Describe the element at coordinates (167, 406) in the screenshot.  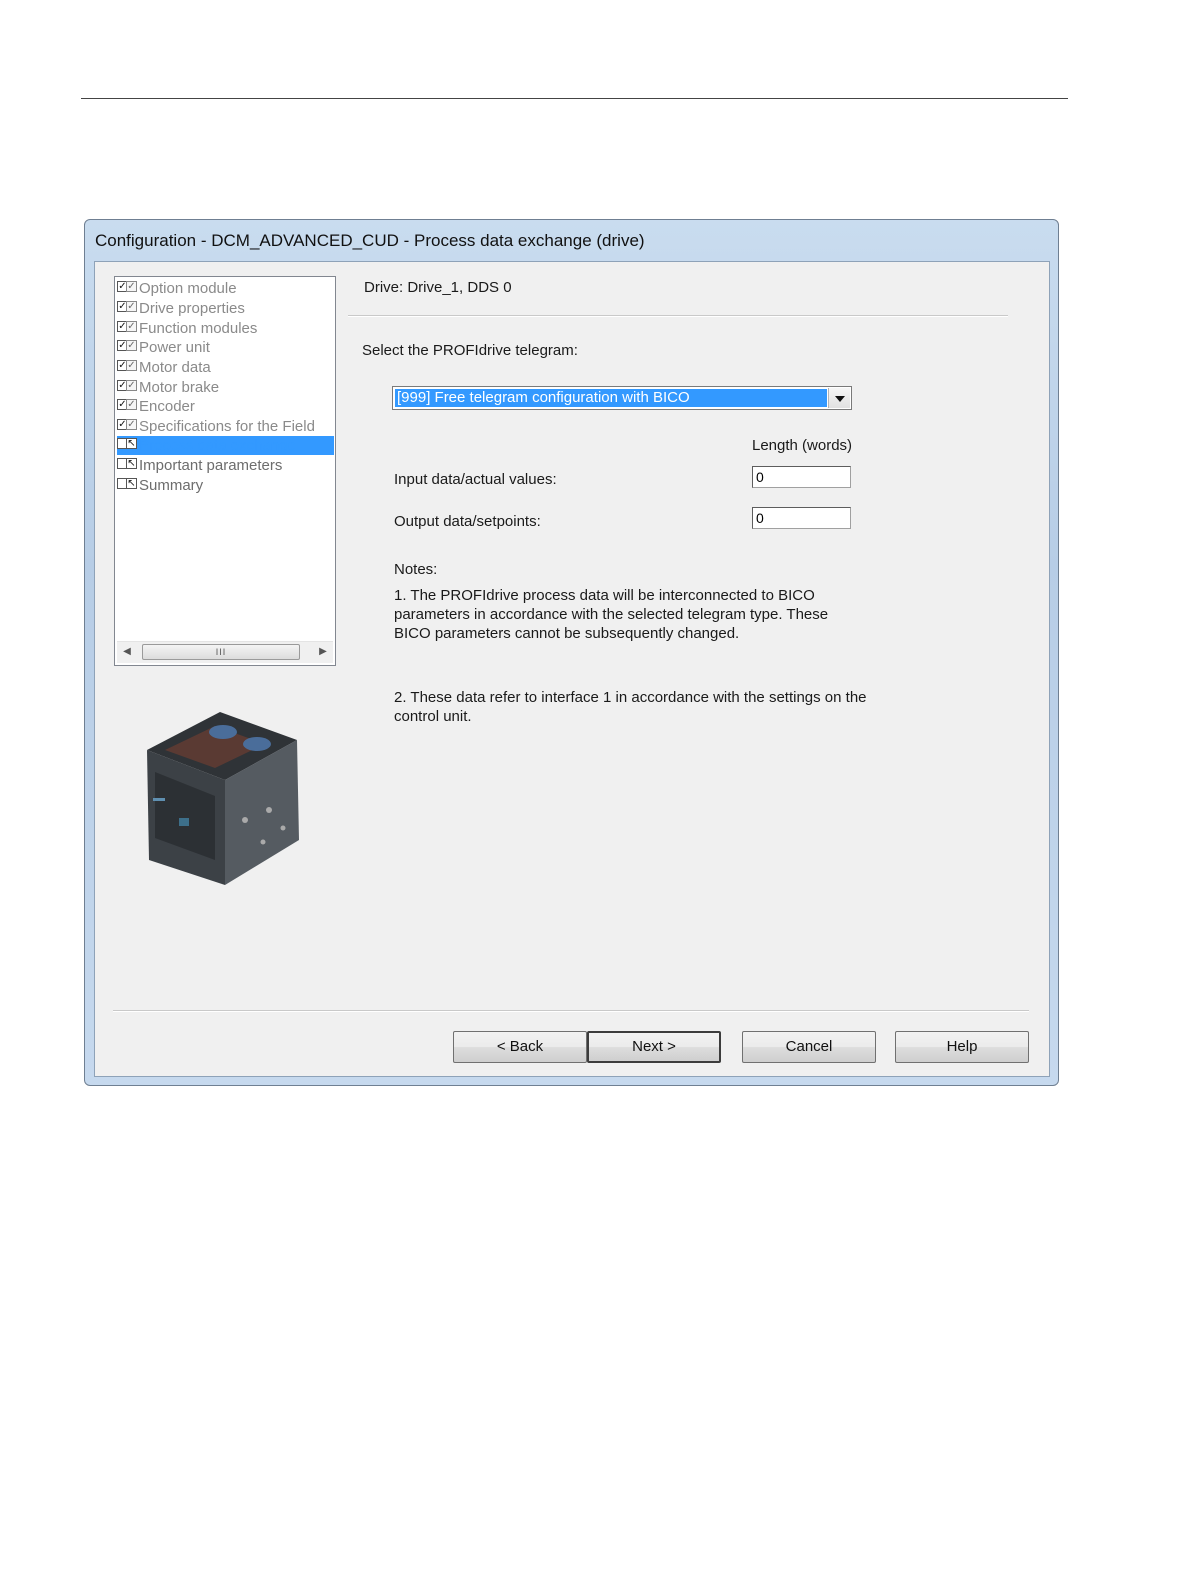
I see `tree-item-label: Encoder` at that location.